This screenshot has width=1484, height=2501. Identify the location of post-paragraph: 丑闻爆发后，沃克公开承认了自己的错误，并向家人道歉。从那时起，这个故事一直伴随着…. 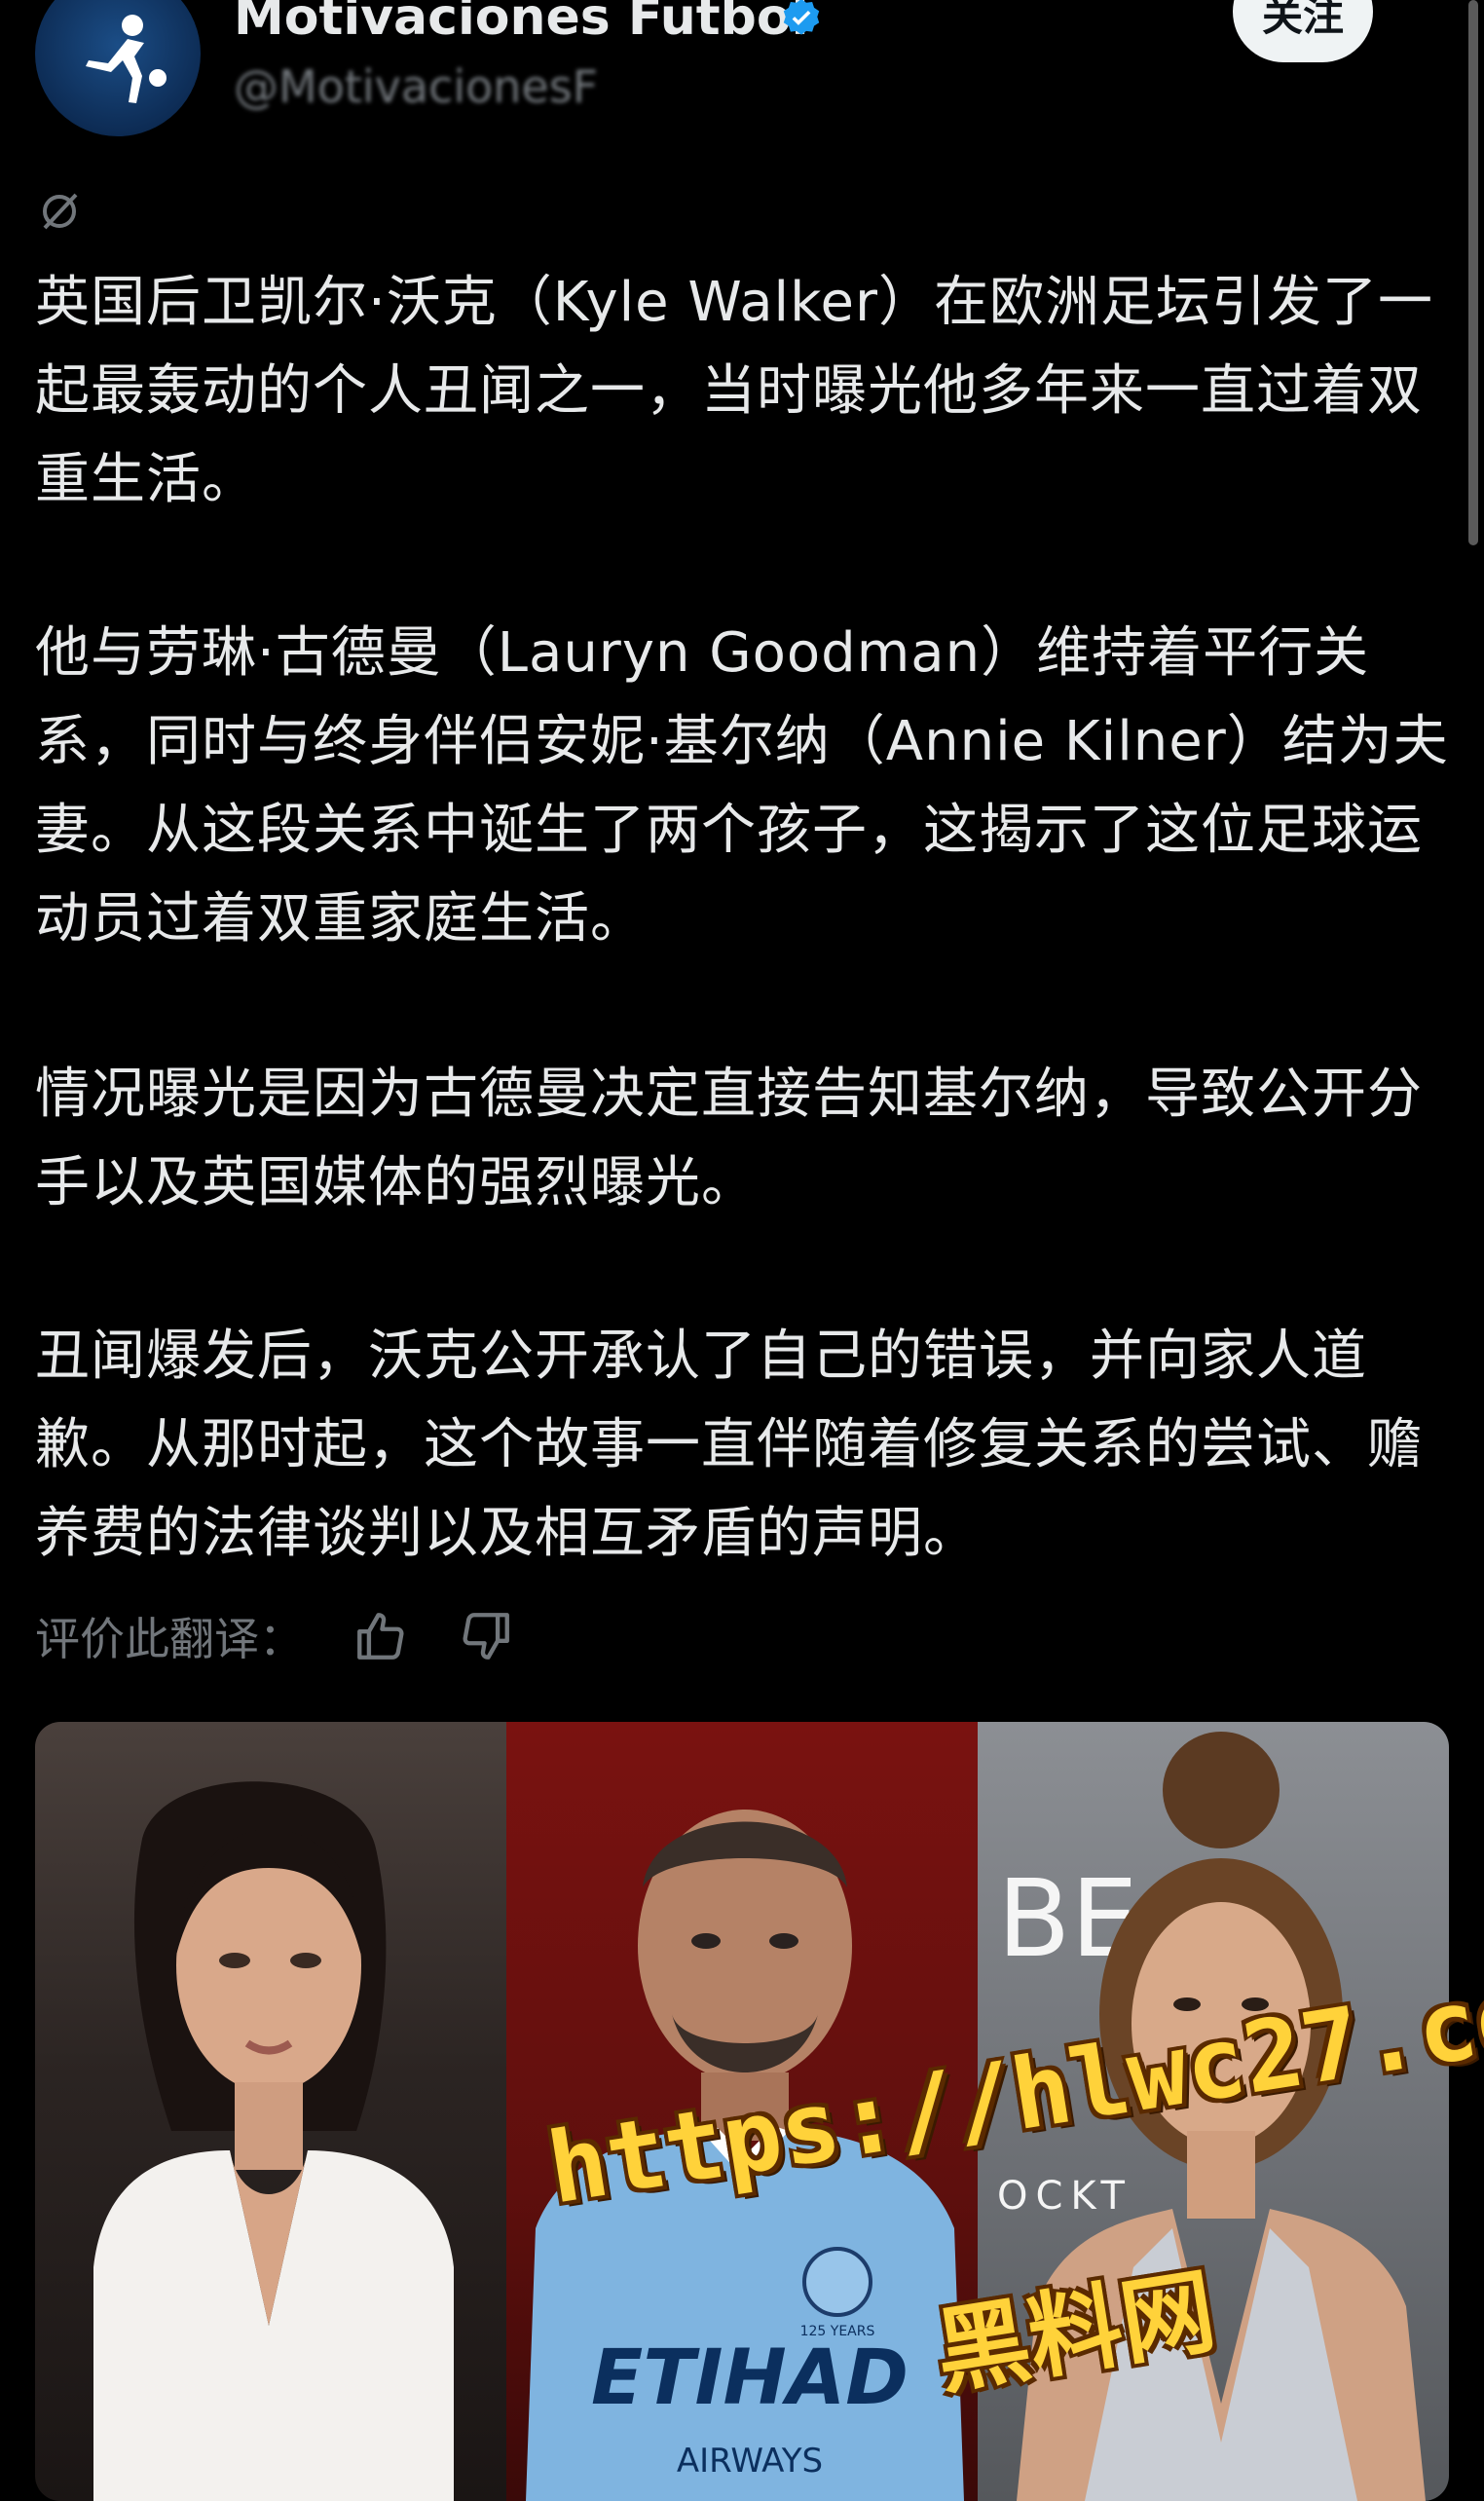
(729, 1445).